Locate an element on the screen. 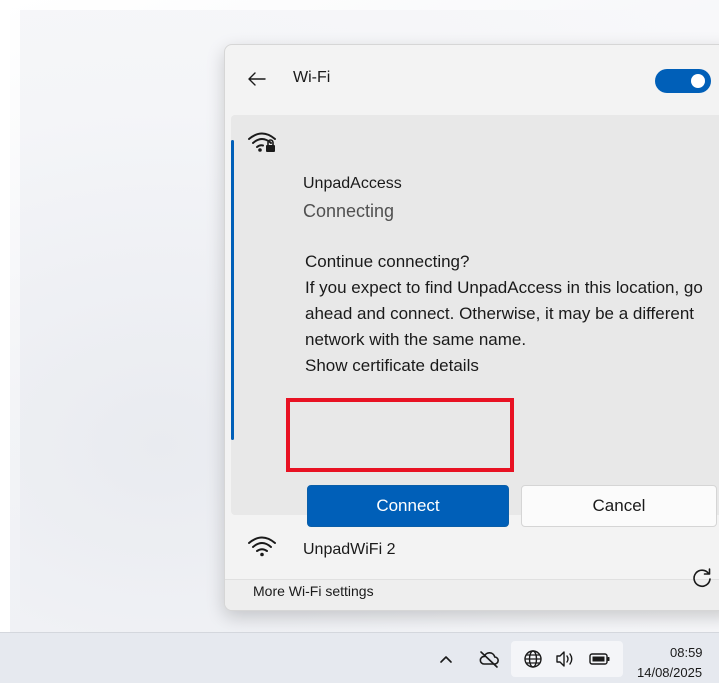 The width and height of the screenshot is (719, 683). onedrive-button is located at coordinates (489, 659).